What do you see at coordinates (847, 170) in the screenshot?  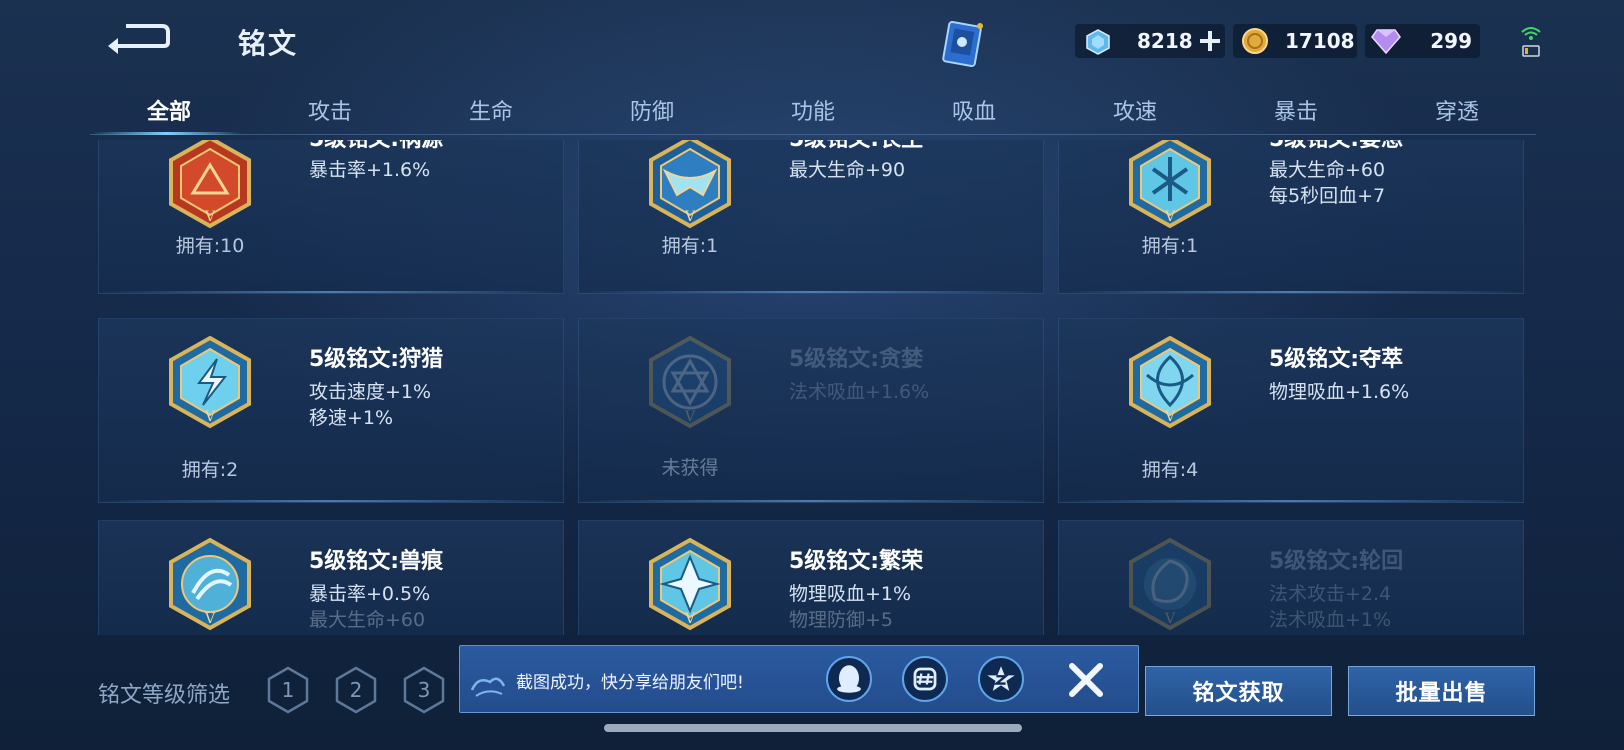 I see `rune-attr: 最大生命+90` at bounding box center [847, 170].